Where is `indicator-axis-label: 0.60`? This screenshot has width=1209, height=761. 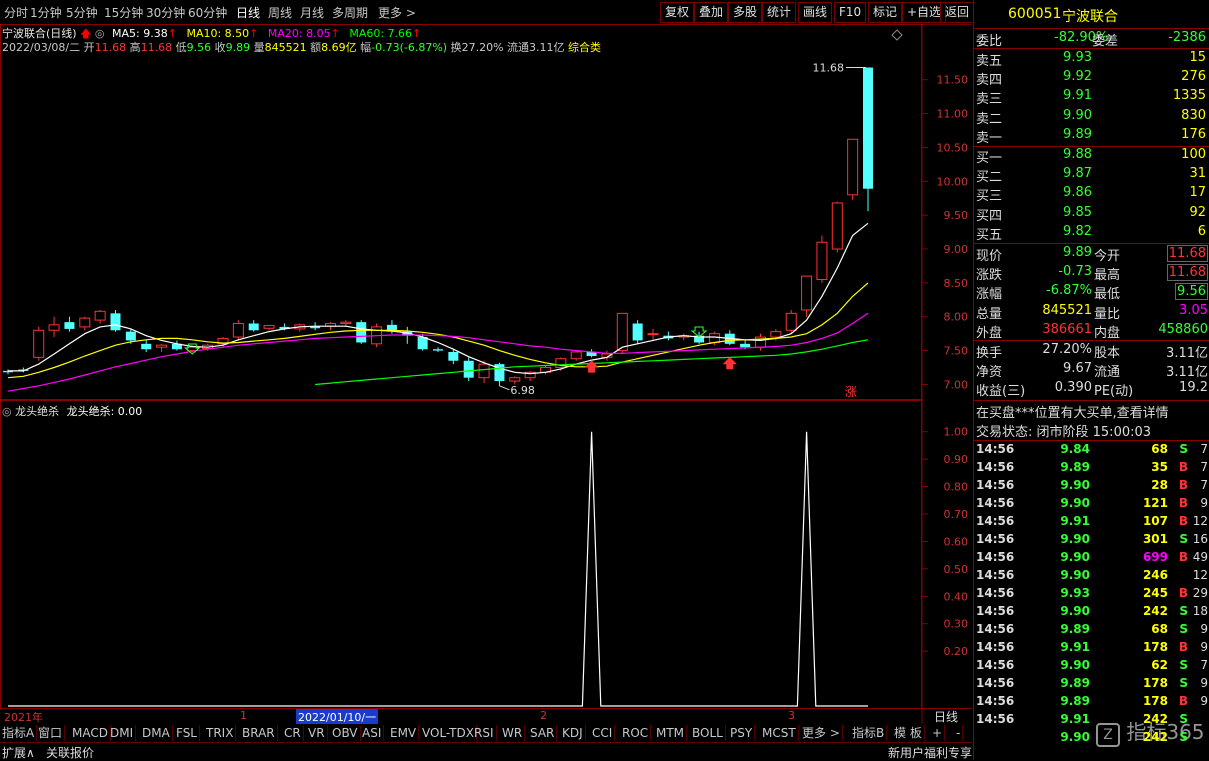
indicator-axis-label: 0.60 is located at coordinates (956, 541).